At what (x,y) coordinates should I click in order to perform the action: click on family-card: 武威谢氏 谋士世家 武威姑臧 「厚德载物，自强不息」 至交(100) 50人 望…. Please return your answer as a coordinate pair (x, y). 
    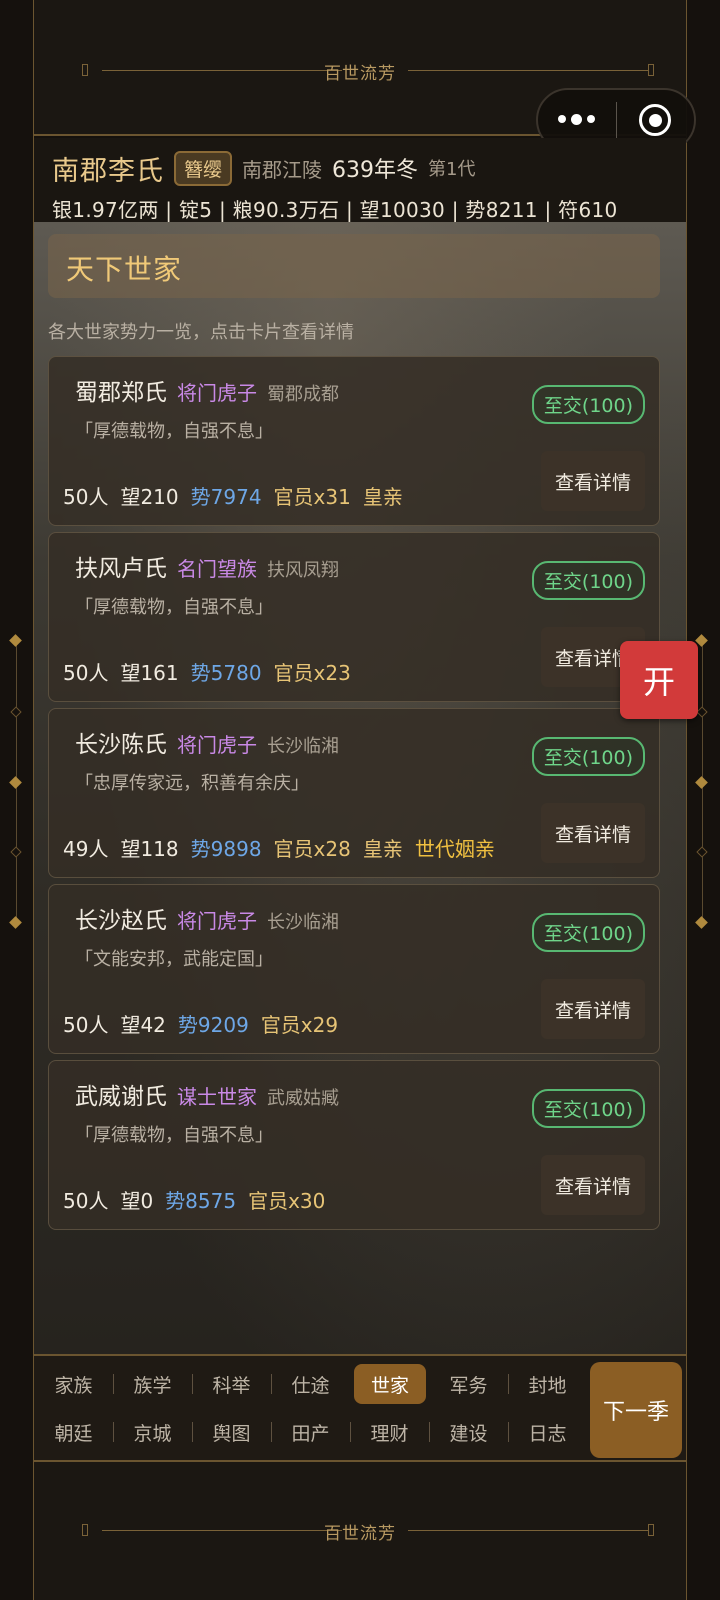
    Looking at the image, I should click on (354, 1145).